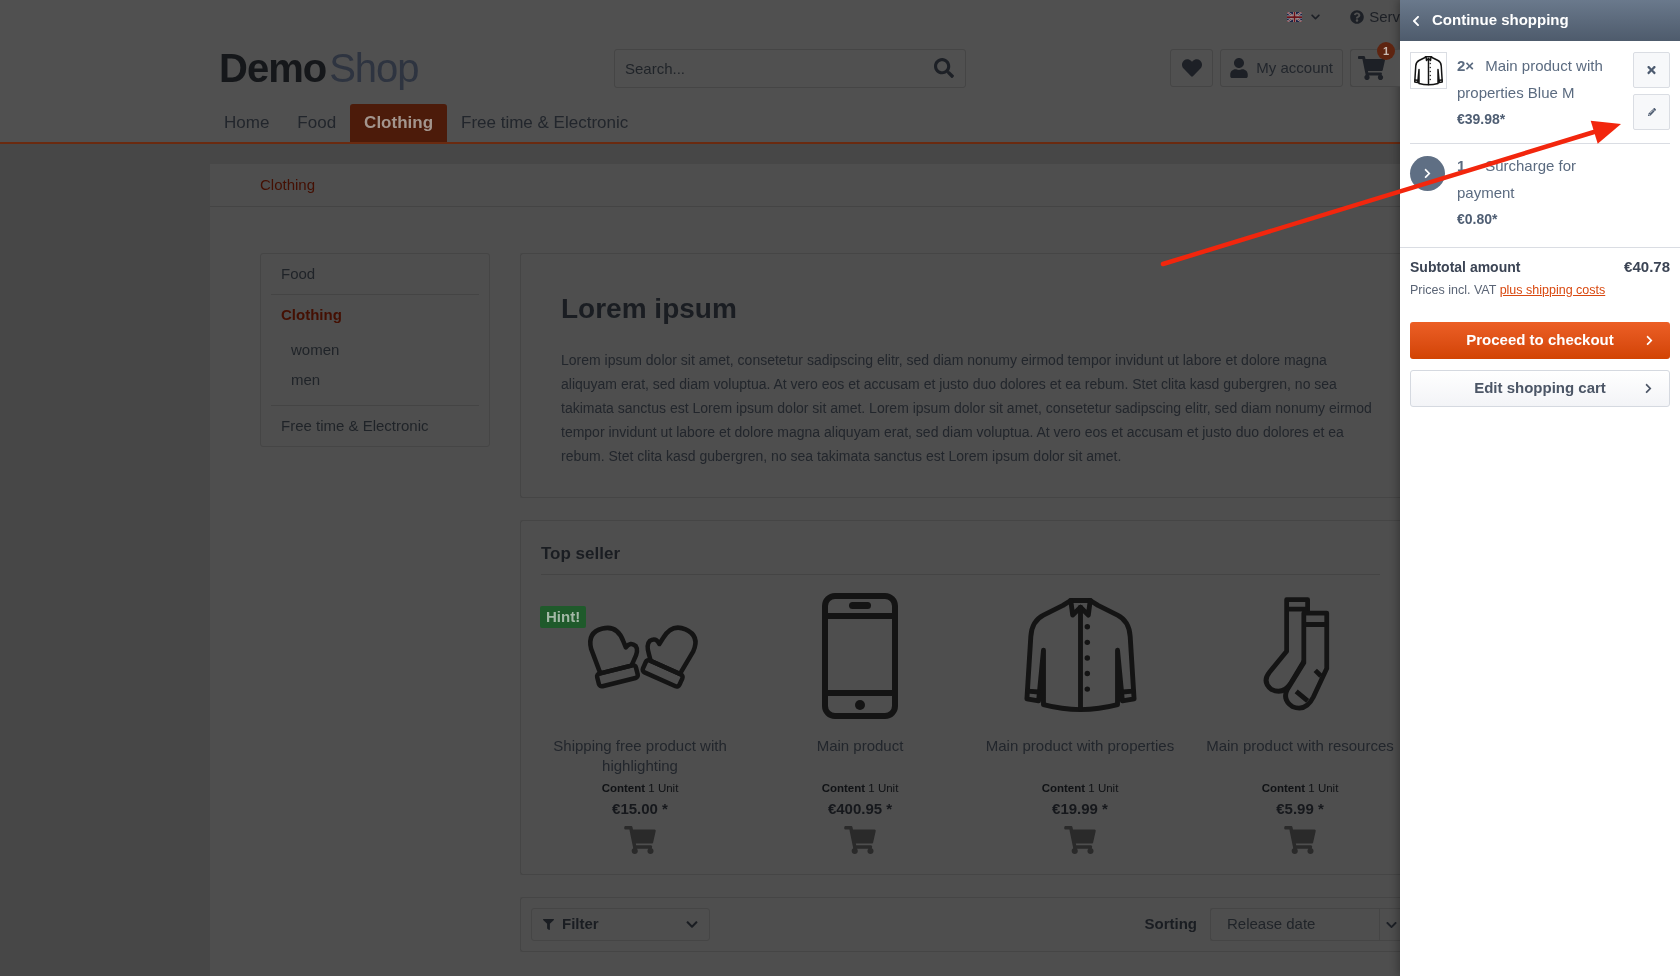  I want to click on edit-cart-button: Edit shopping cart, so click(1540, 388).